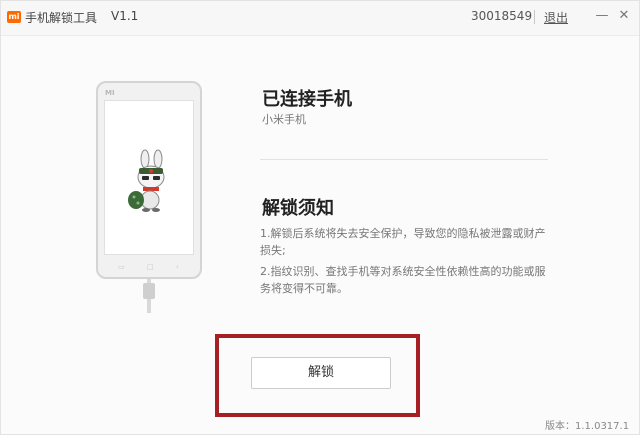 This screenshot has height=435, width=640. I want to click on phone-back-key-icon: ‹, so click(177, 267).